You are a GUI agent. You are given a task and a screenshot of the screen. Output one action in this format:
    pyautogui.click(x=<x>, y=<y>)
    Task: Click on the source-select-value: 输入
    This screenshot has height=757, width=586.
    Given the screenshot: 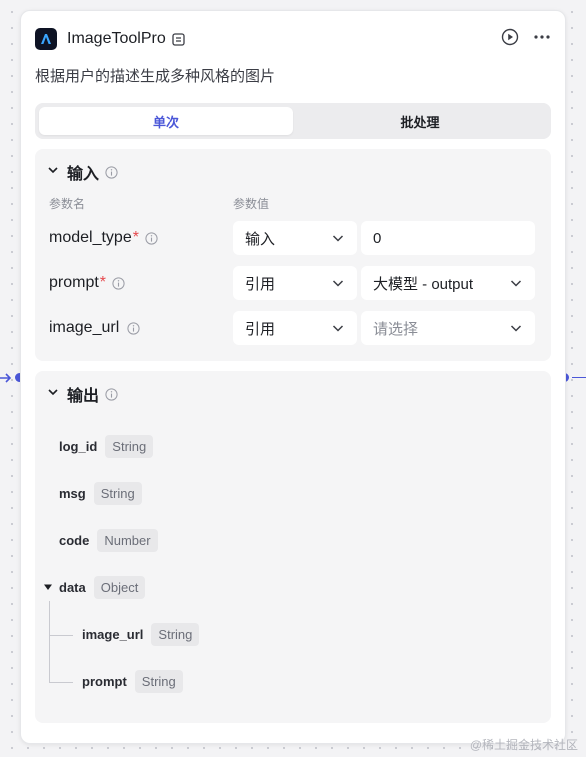 What is the action you would take?
    pyautogui.click(x=260, y=239)
    